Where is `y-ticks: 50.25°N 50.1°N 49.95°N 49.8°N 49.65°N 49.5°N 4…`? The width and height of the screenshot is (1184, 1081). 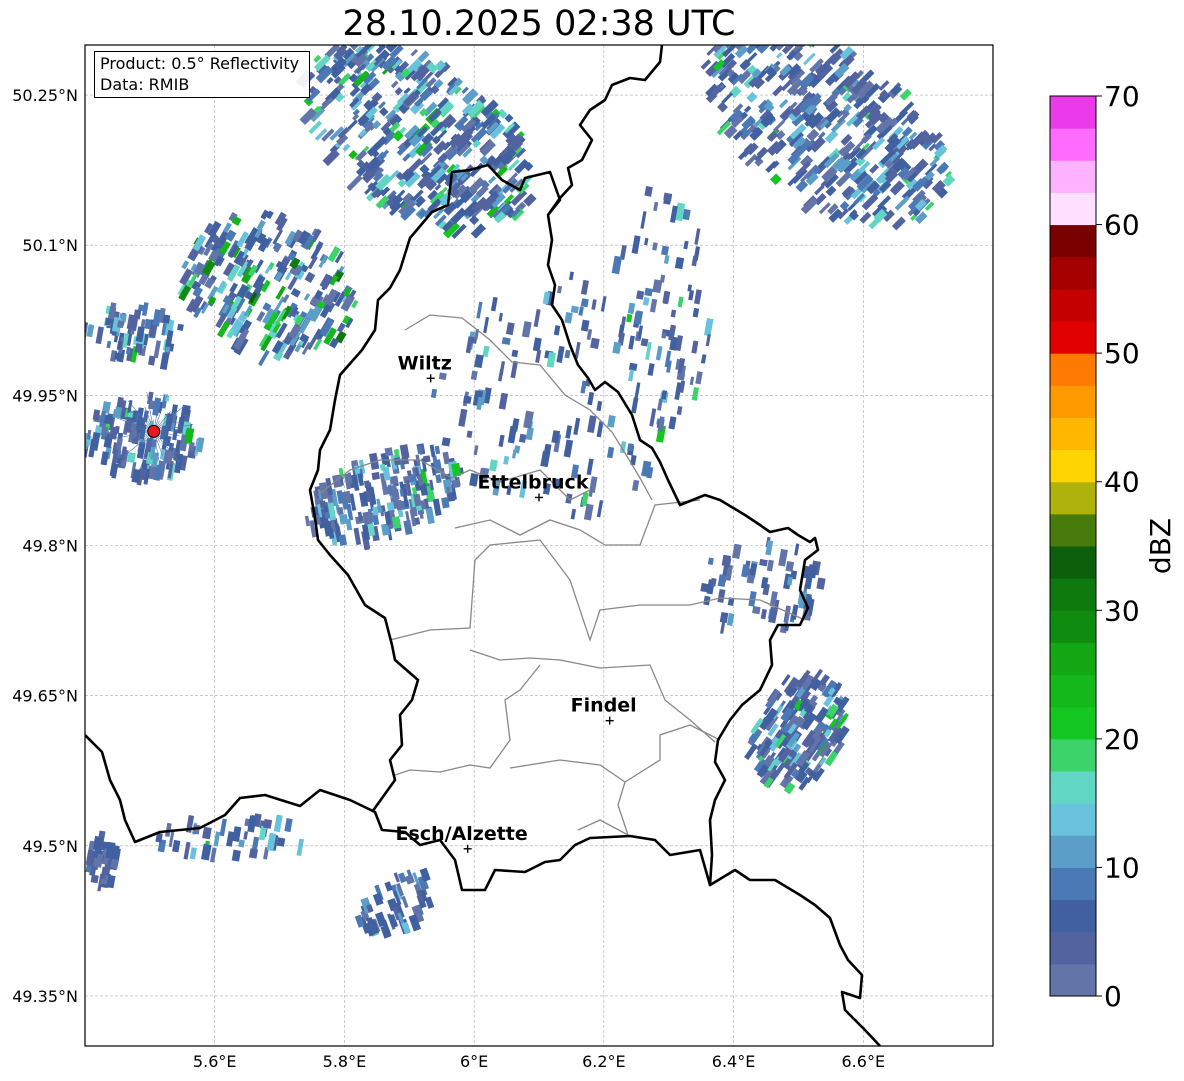
y-ticks: 50.25°N 50.1°N 49.95°N 49.8°N 49.65°N 49.5°N 4… is located at coordinates (45, 546).